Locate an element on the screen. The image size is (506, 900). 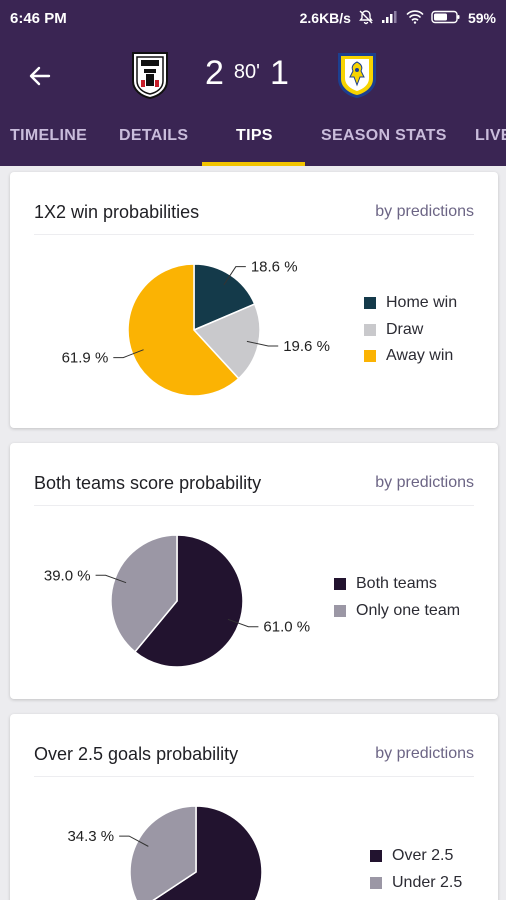
away-score: 1 is located at coordinates (279, 73).